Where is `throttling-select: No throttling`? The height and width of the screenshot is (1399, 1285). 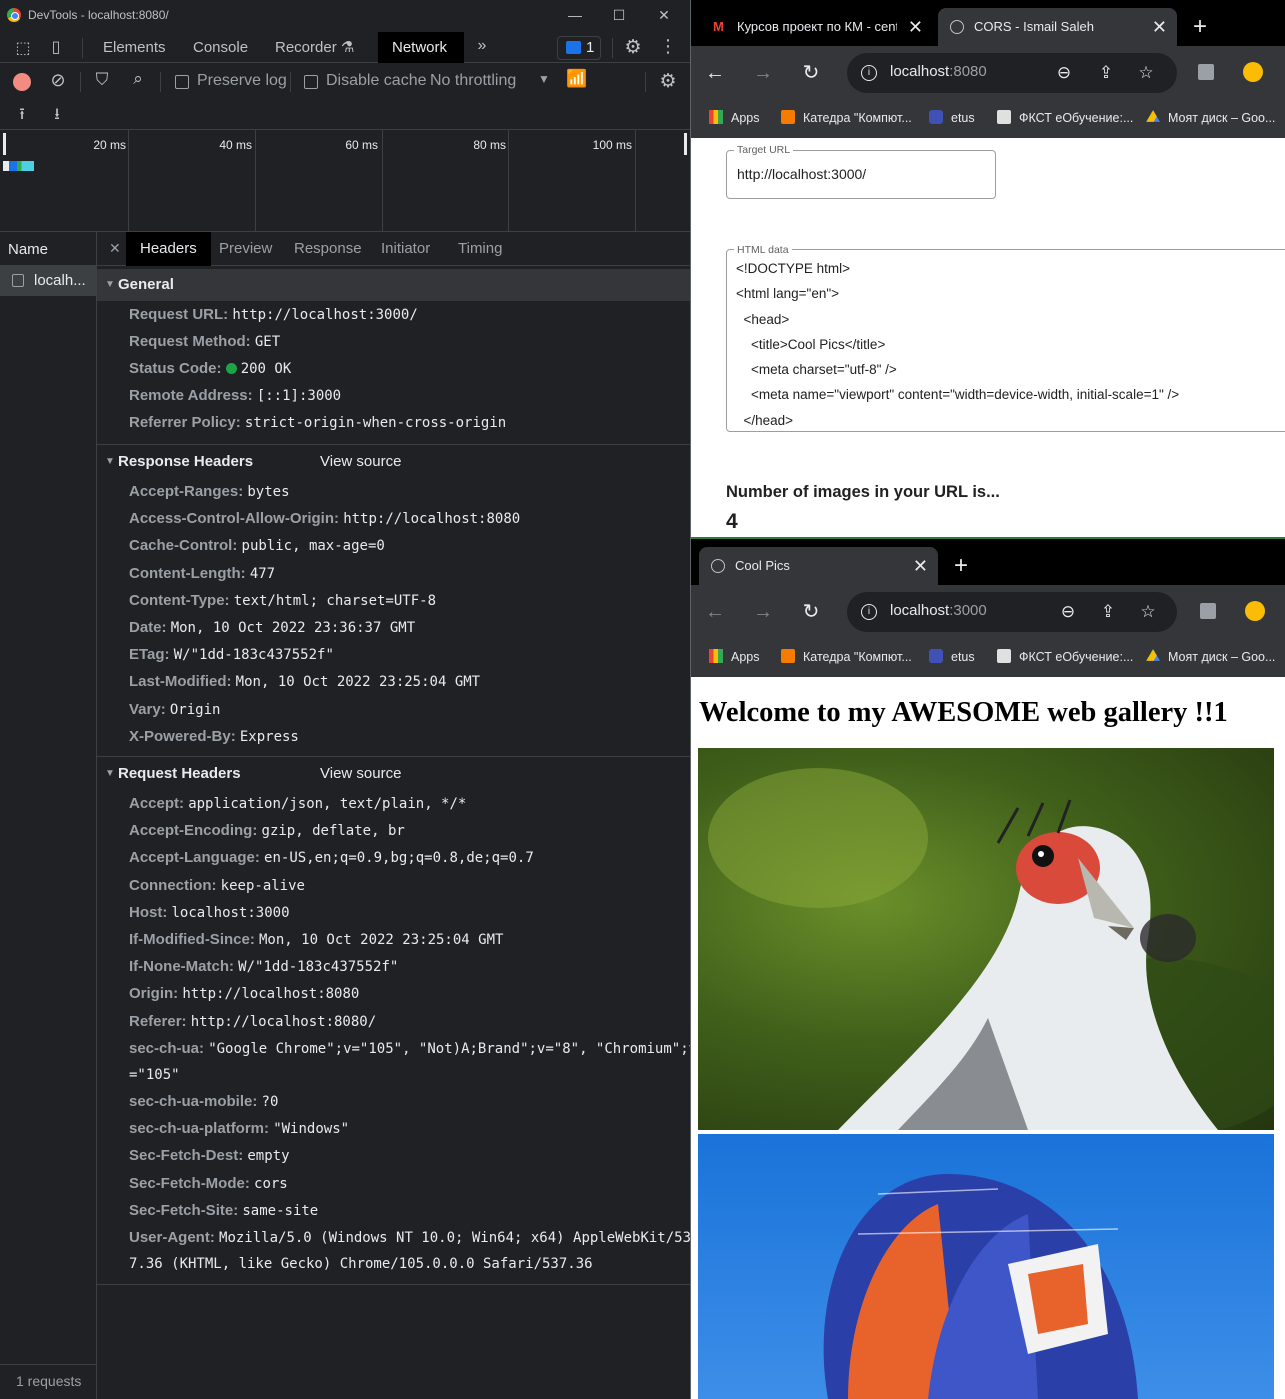
throttling-select: No throttling is located at coordinates (473, 81).